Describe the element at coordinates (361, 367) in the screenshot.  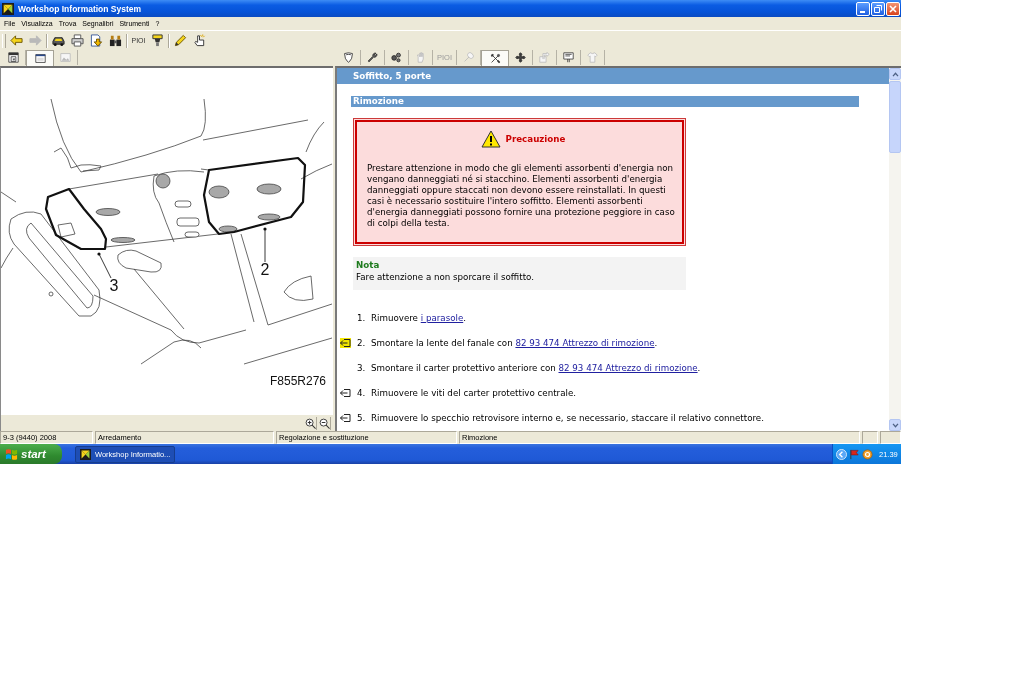
I see `step-number: 3.` at that location.